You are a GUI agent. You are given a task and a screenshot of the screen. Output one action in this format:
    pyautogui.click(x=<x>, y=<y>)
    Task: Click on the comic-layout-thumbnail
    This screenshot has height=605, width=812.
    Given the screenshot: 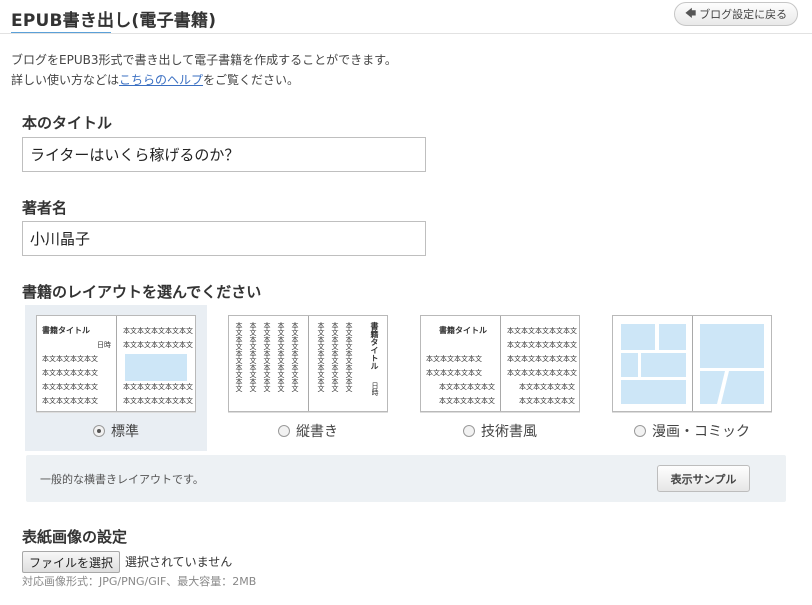 What is the action you would take?
    pyautogui.click(x=692, y=363)
    